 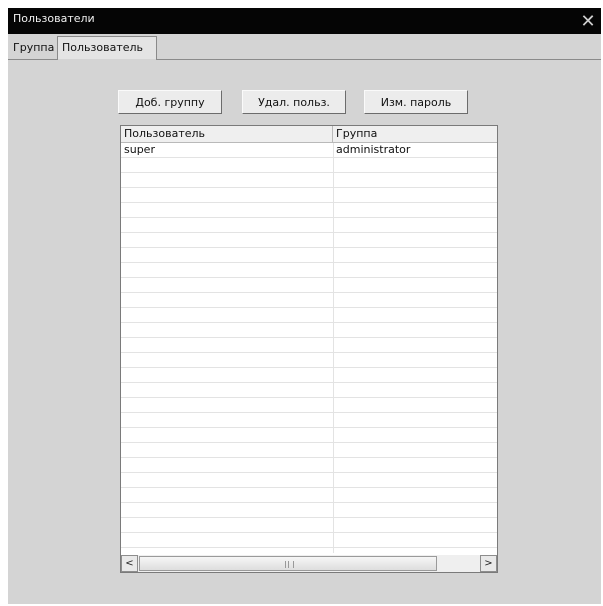 What do you see at coordinates (309, 150) in the screenshot?
I see `table-row: super administrator` at bounding box center [309, 150].